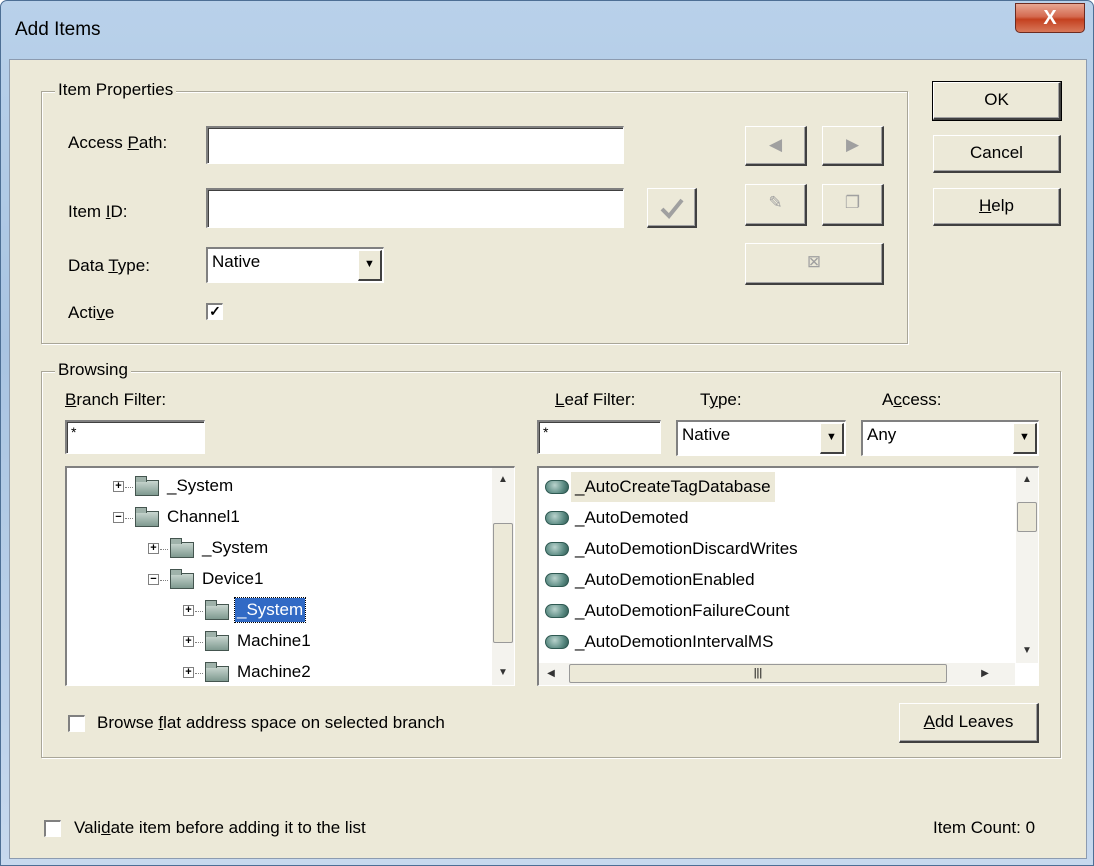  Describe the element at coordinates (775, 202) in the screenshot. I see `new-item-icon: ✎` at that location.